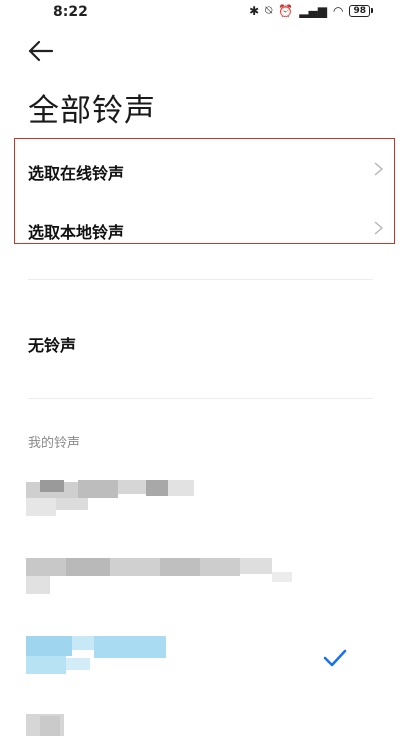 The height and width of the screenshot is (739, 413). What do you see at coordinates (269, 10) in the screenshot?
I see `mute-icon: ⍉` at bounding box center [269, 10].